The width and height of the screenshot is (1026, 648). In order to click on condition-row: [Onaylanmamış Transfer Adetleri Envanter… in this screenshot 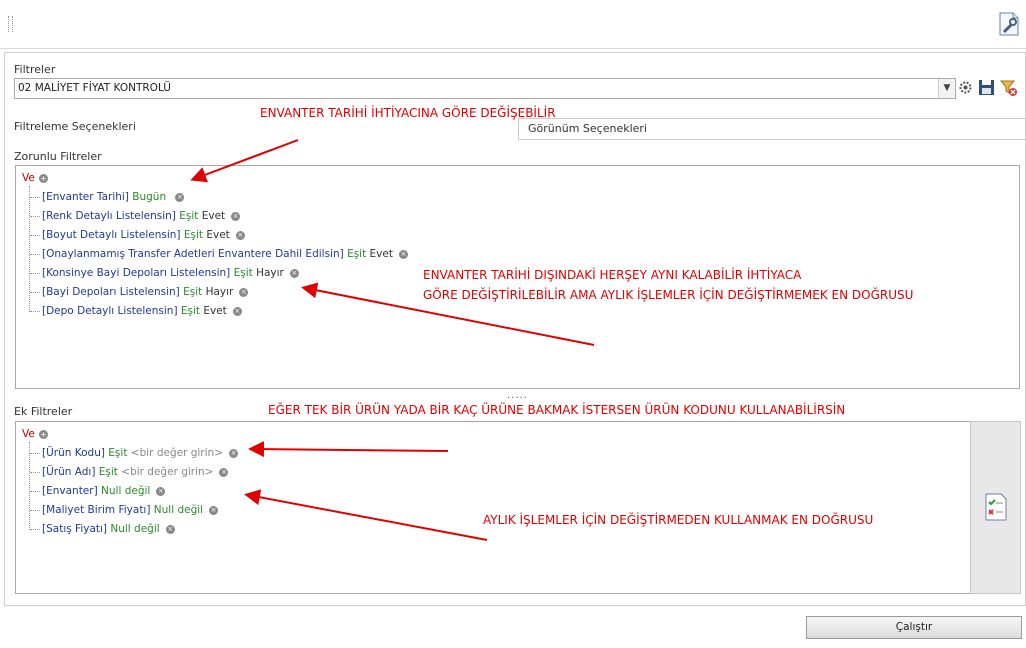, I will do `click(225, 254)`.